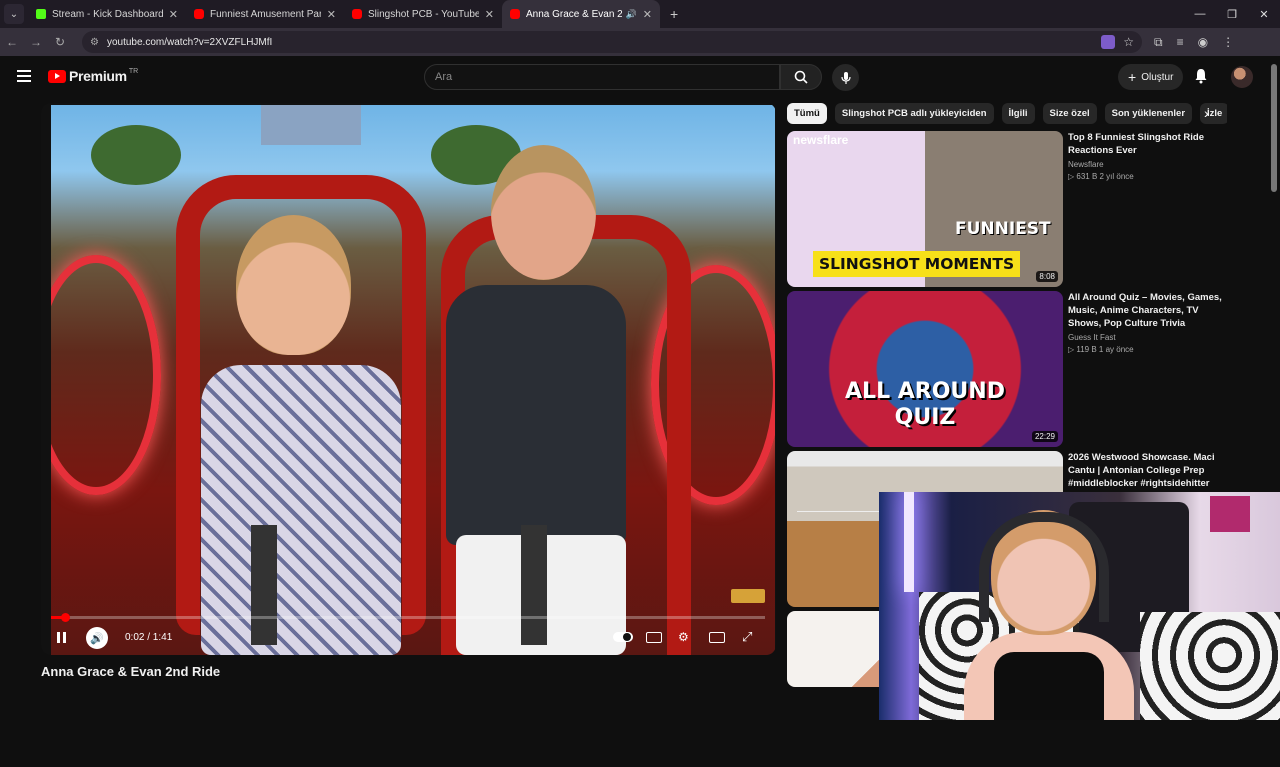 This screenshot has height=767, width=1280. I want to click on site-info-icon: ⚙, so click(94, 42).